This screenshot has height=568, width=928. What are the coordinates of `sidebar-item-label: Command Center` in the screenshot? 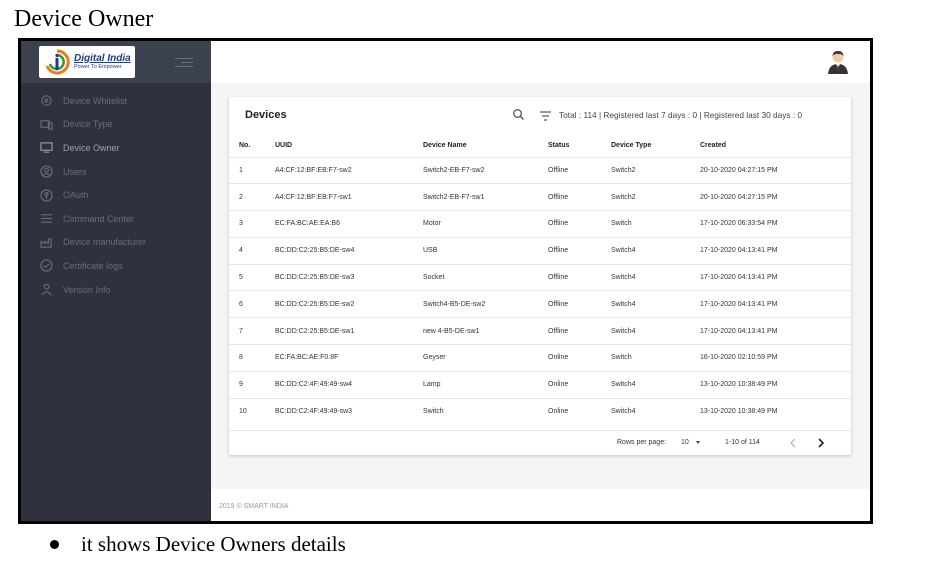 It's located at (99, 218).